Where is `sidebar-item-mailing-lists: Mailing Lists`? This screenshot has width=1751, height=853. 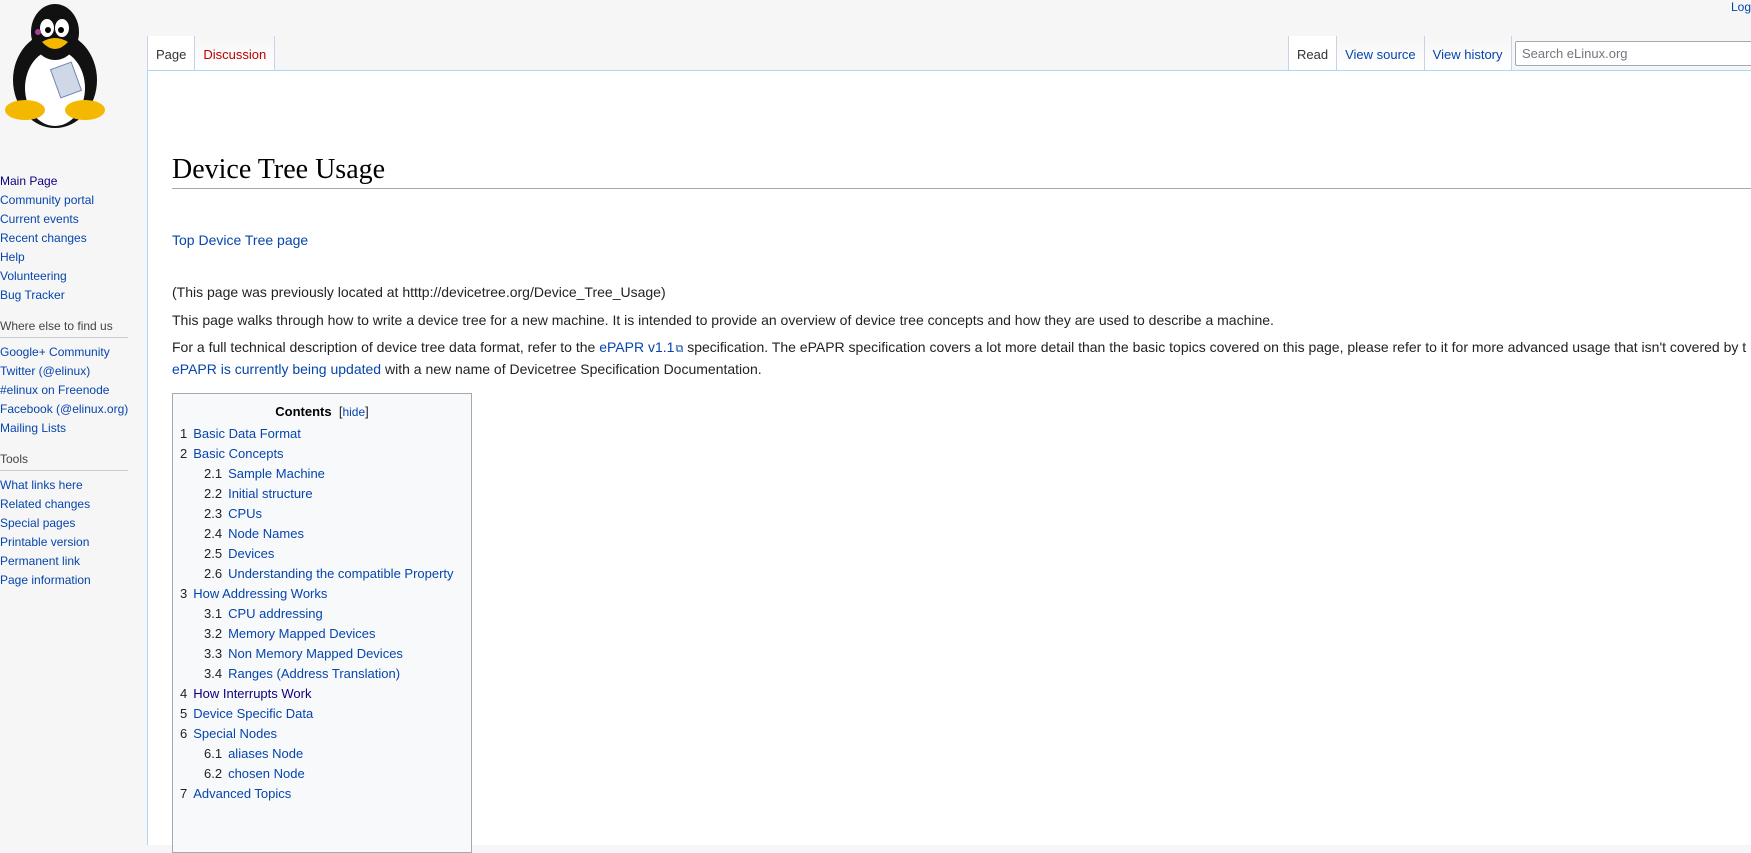 sidebar-item-mailing-lists: Mailing Lists is located at coordinates (65, 428).